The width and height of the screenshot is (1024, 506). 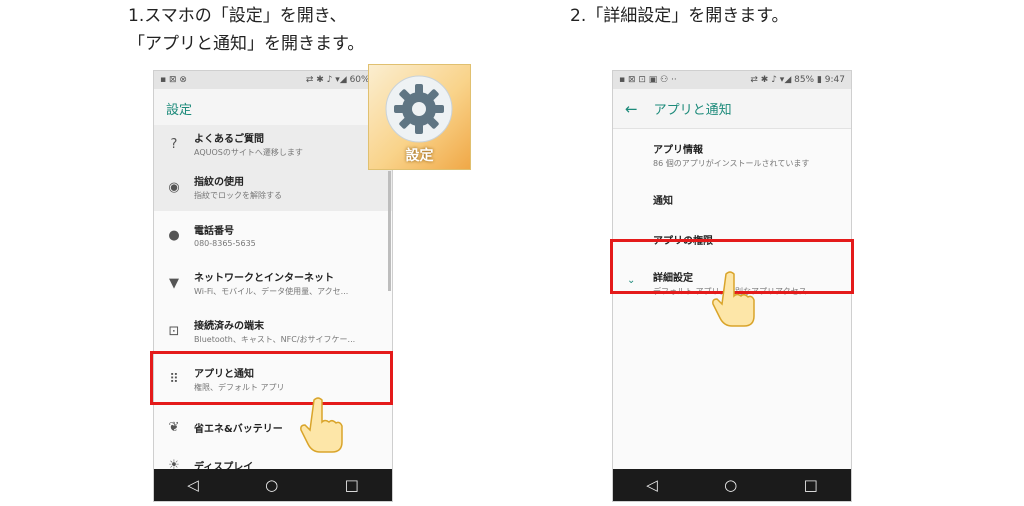 I want to click on devices-icon: ⊡, so click(x=174, y=331).